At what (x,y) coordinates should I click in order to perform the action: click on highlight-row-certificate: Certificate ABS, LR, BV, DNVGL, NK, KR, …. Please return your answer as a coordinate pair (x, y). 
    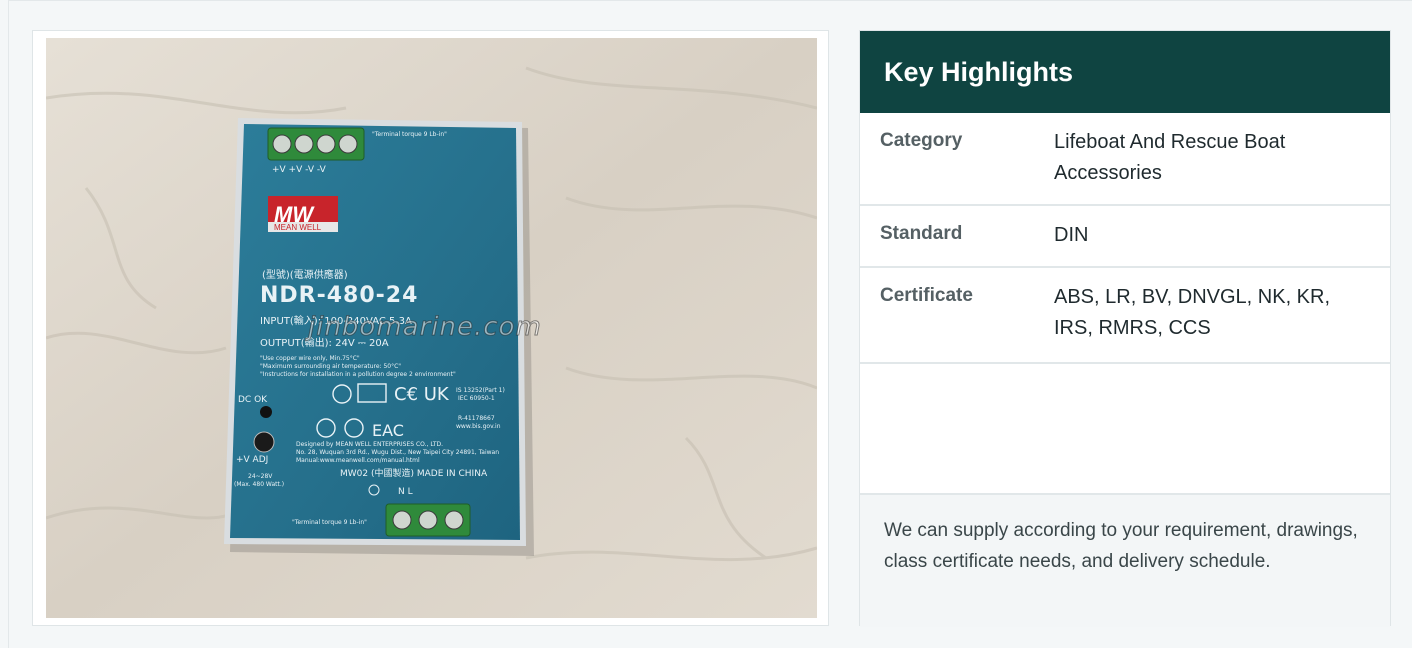
    Looking at the image, I should click on (1125, 316).